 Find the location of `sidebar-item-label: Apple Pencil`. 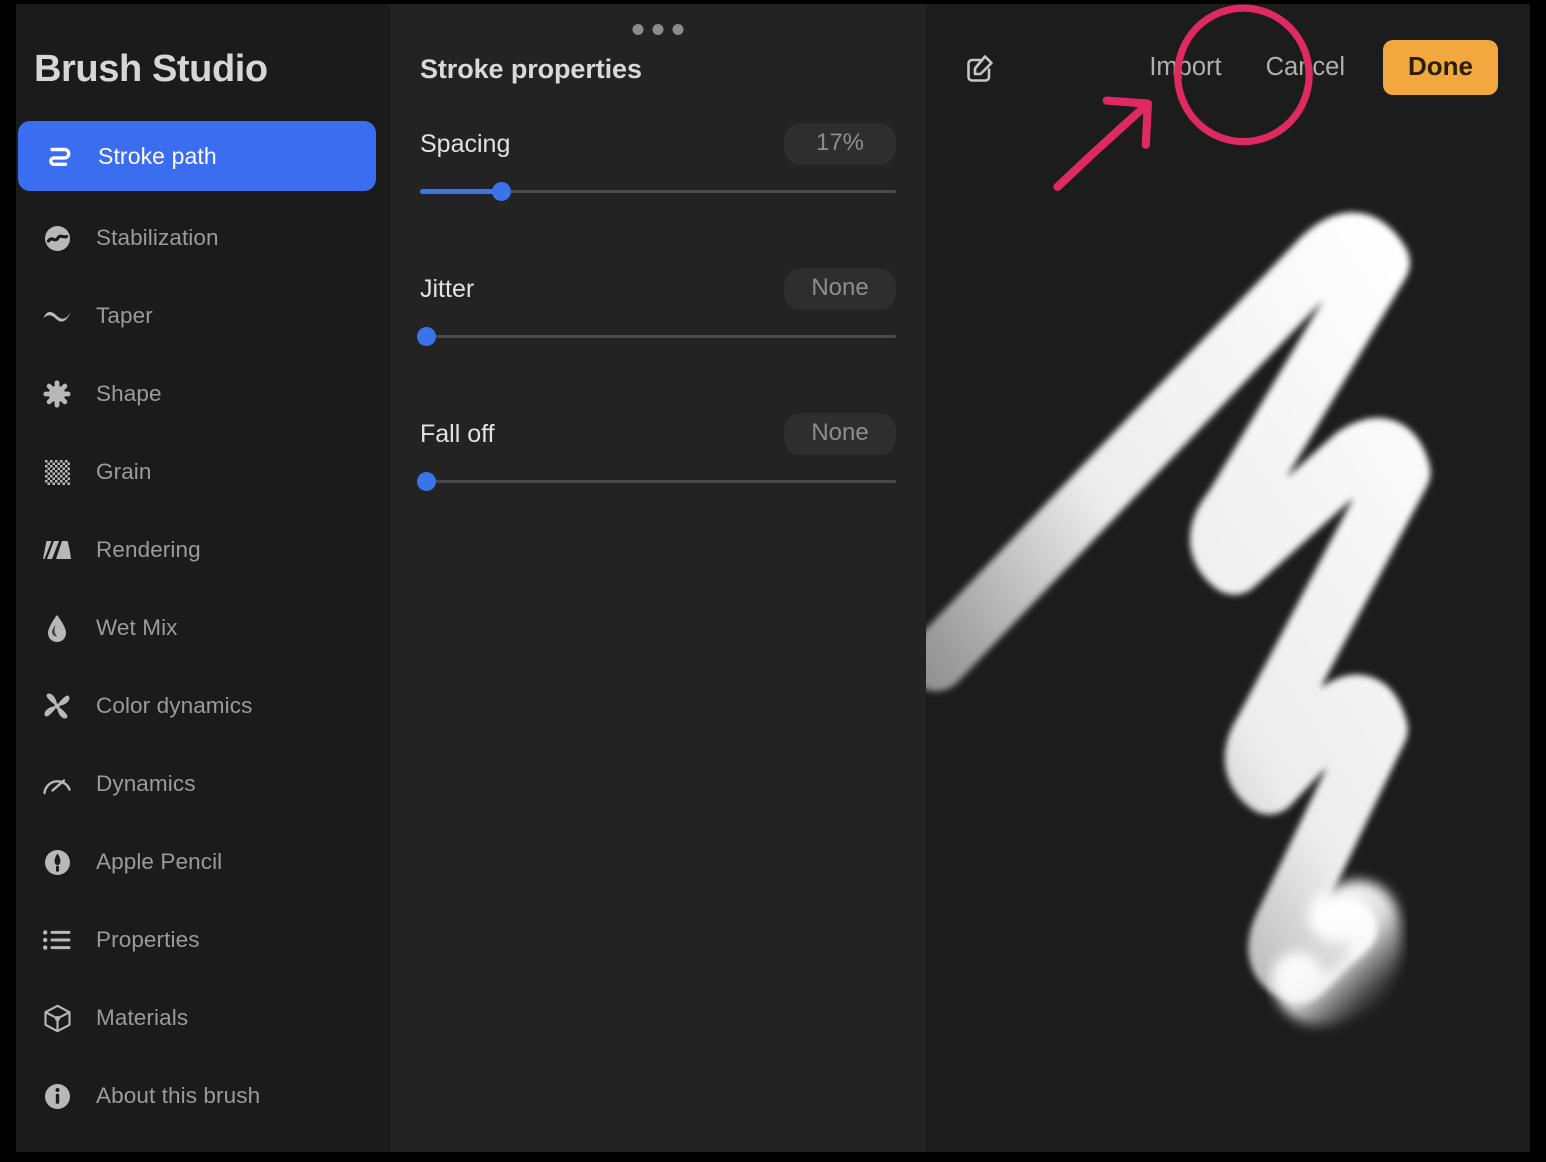

sidebar-item-label: Apple Pencil is located at coordinates (159, 861).